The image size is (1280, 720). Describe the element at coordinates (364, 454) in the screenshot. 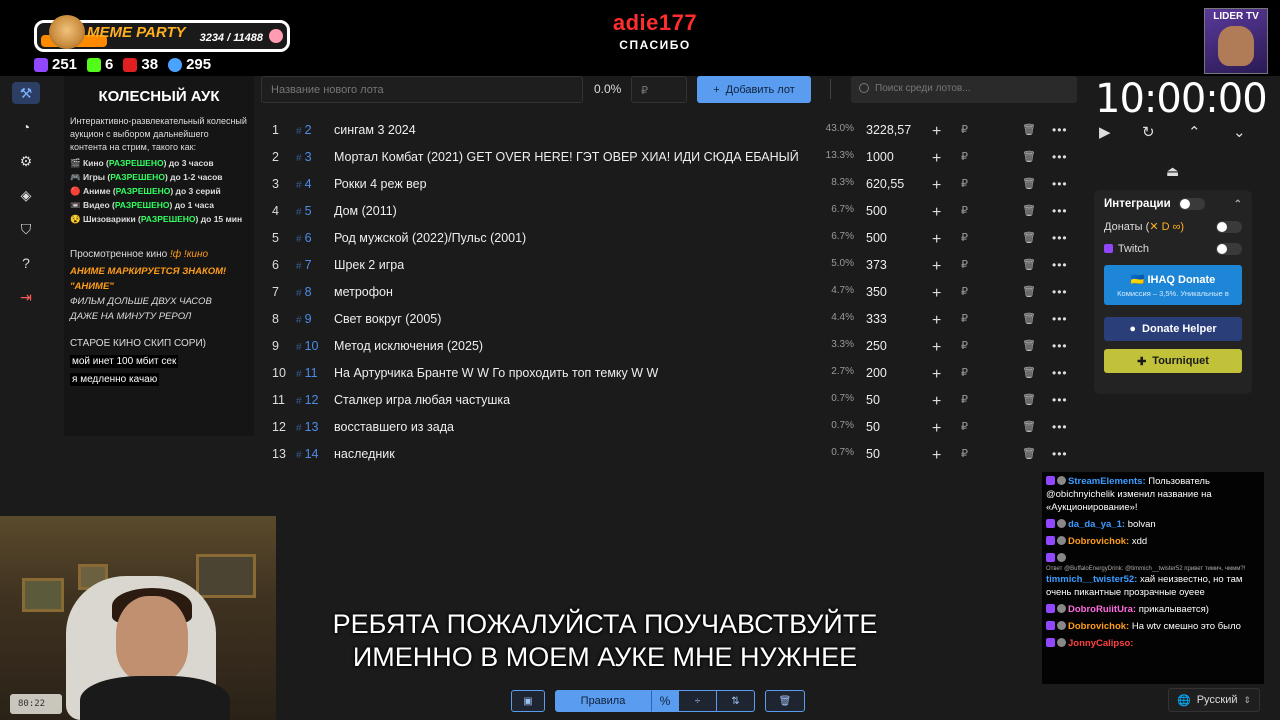

I see `lot-name: наследник` at that location.